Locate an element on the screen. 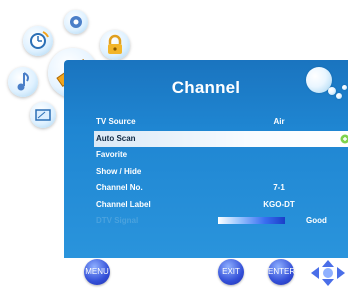 The height and width of the screenshot is (288, 348). settings-icon is located at coordinates (76, 22).